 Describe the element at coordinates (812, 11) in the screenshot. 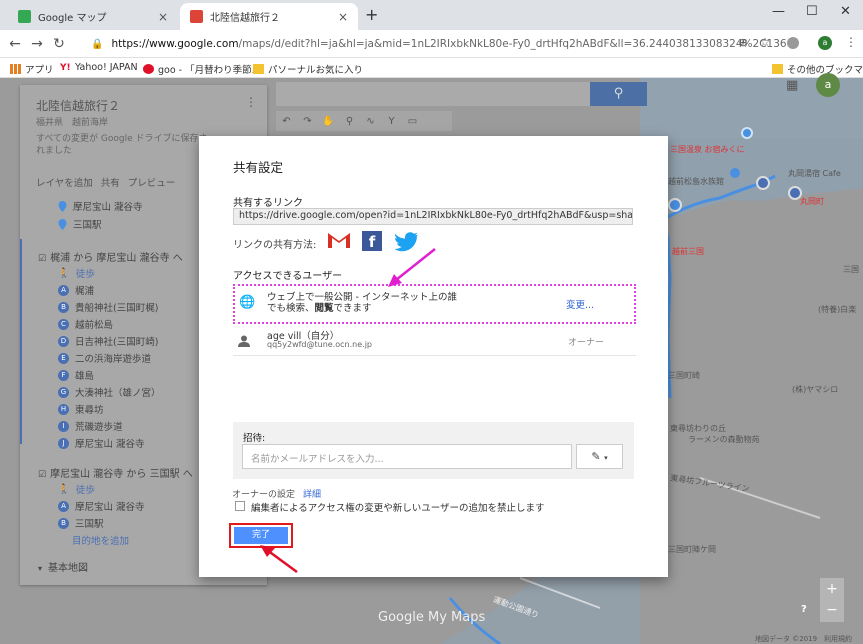

I see `maximize-button: ☐` at that location.